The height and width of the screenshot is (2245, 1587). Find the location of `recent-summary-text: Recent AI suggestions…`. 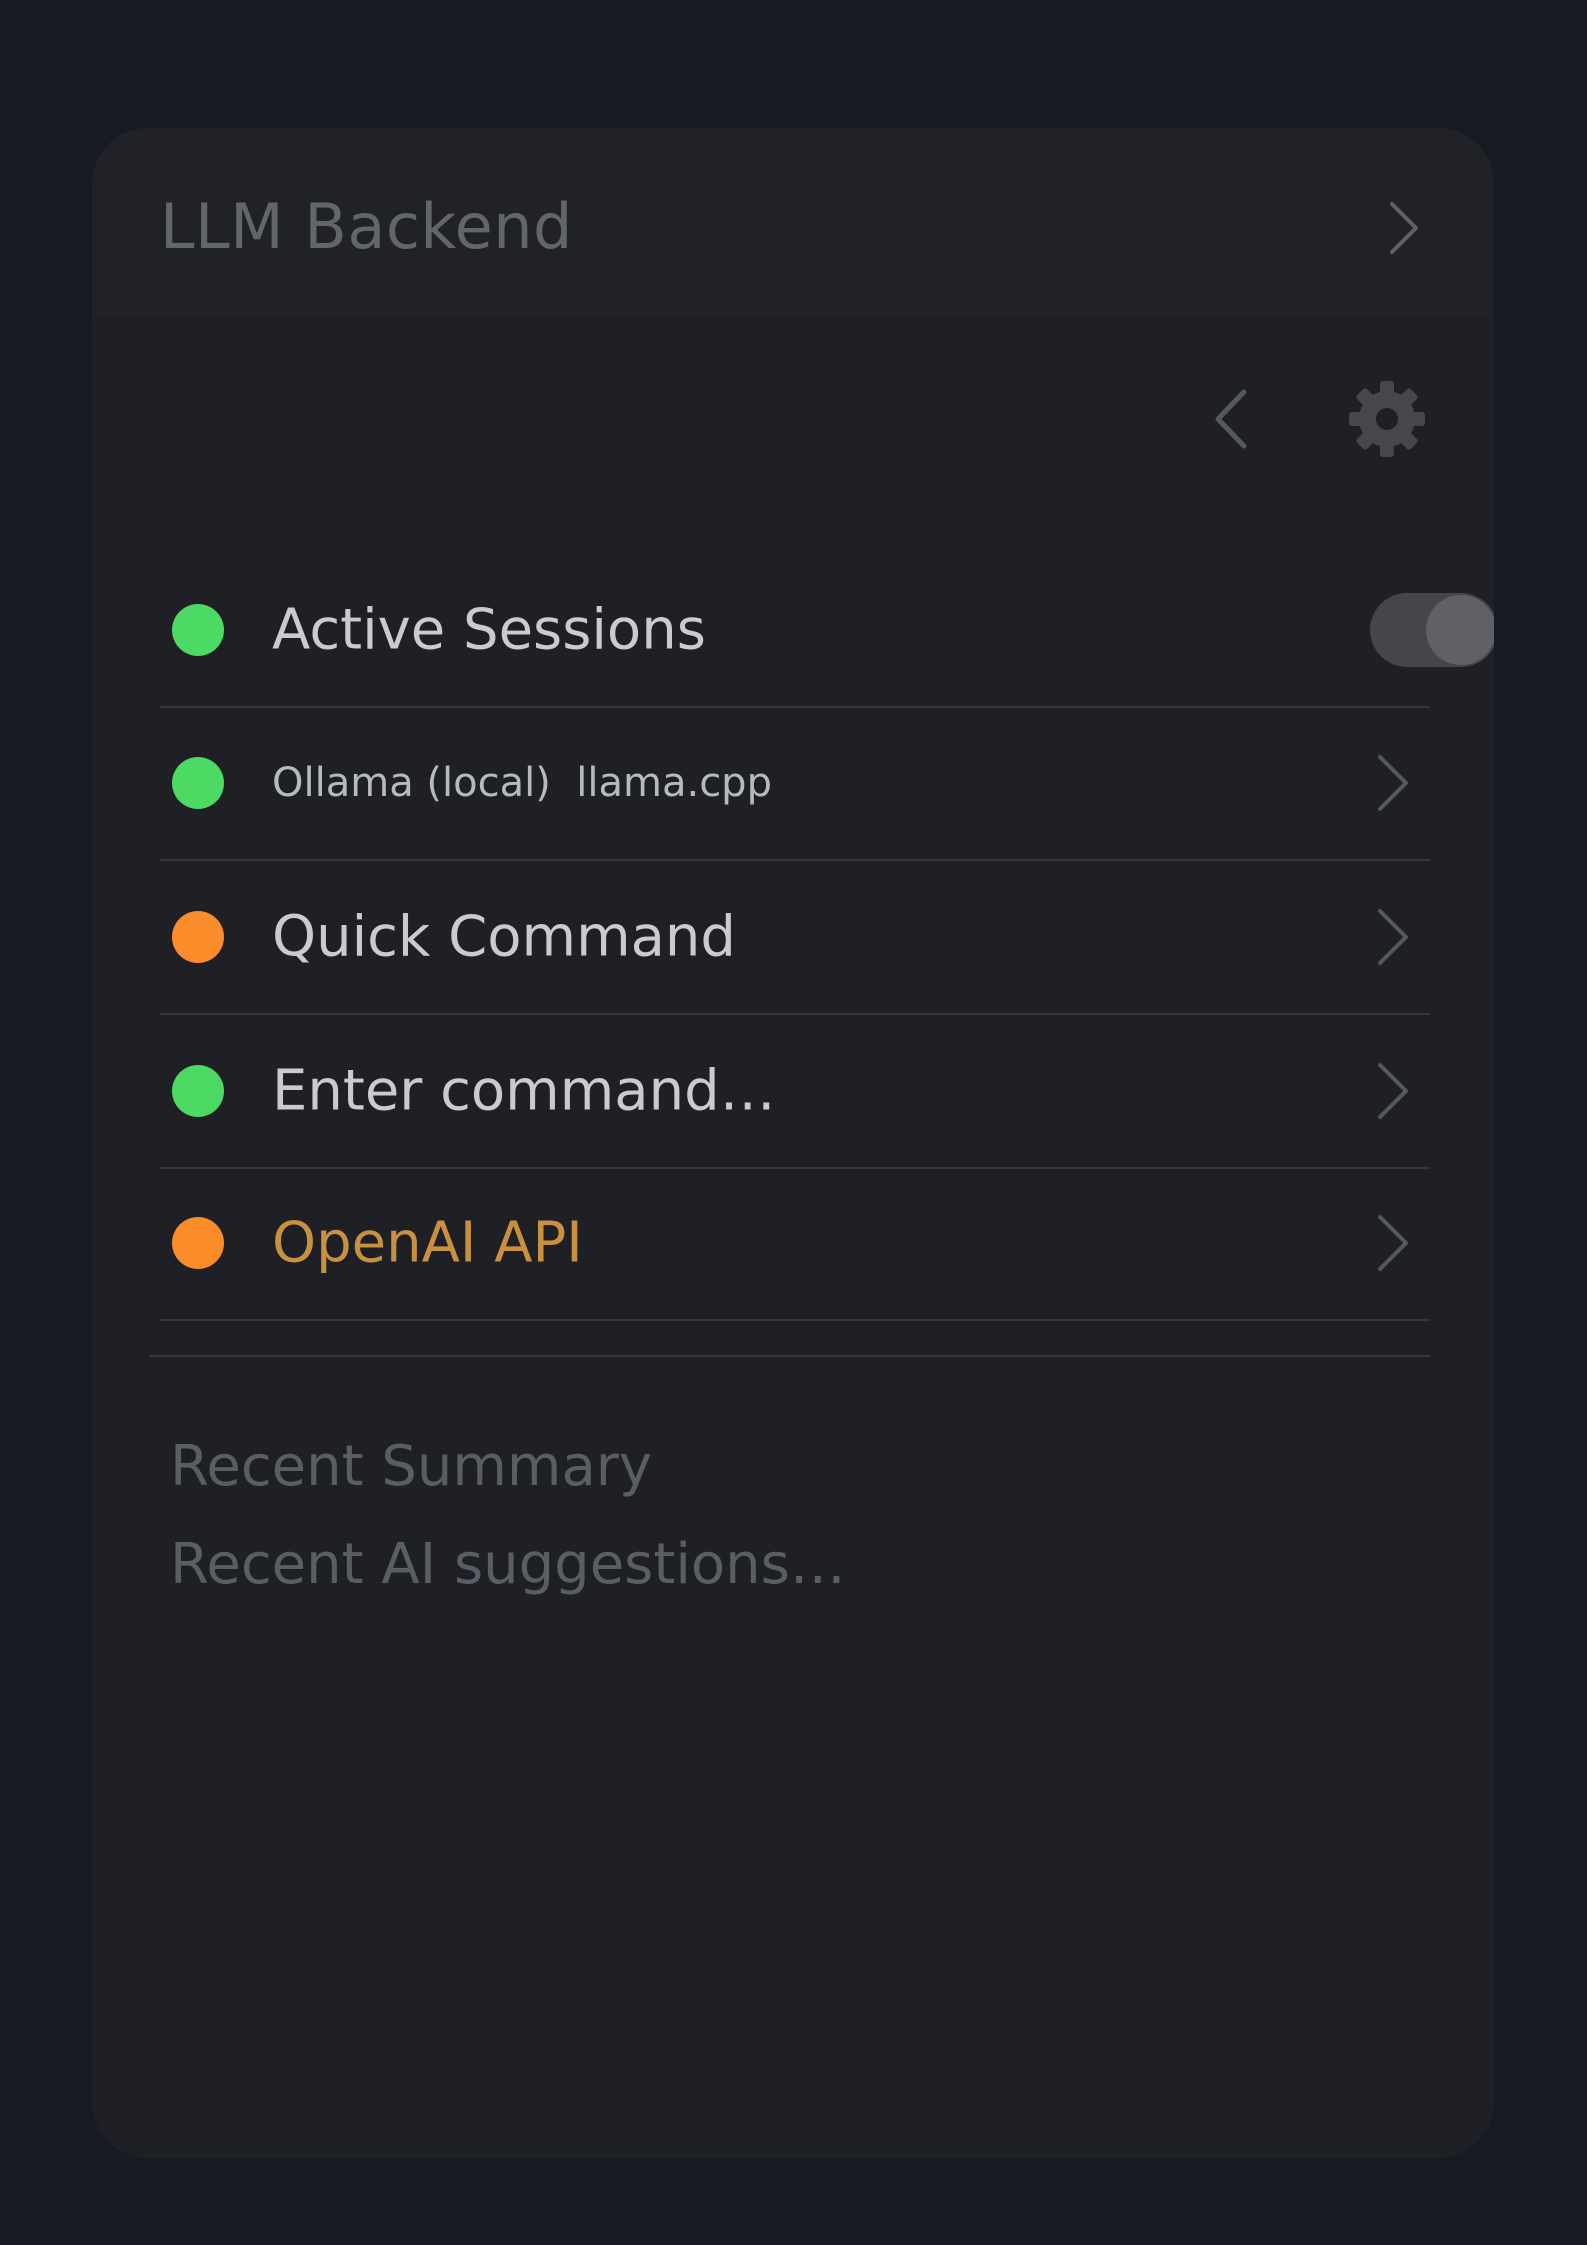

recent-summary-text: Recent AI suggestions… is located at coordinates (508, 1564).